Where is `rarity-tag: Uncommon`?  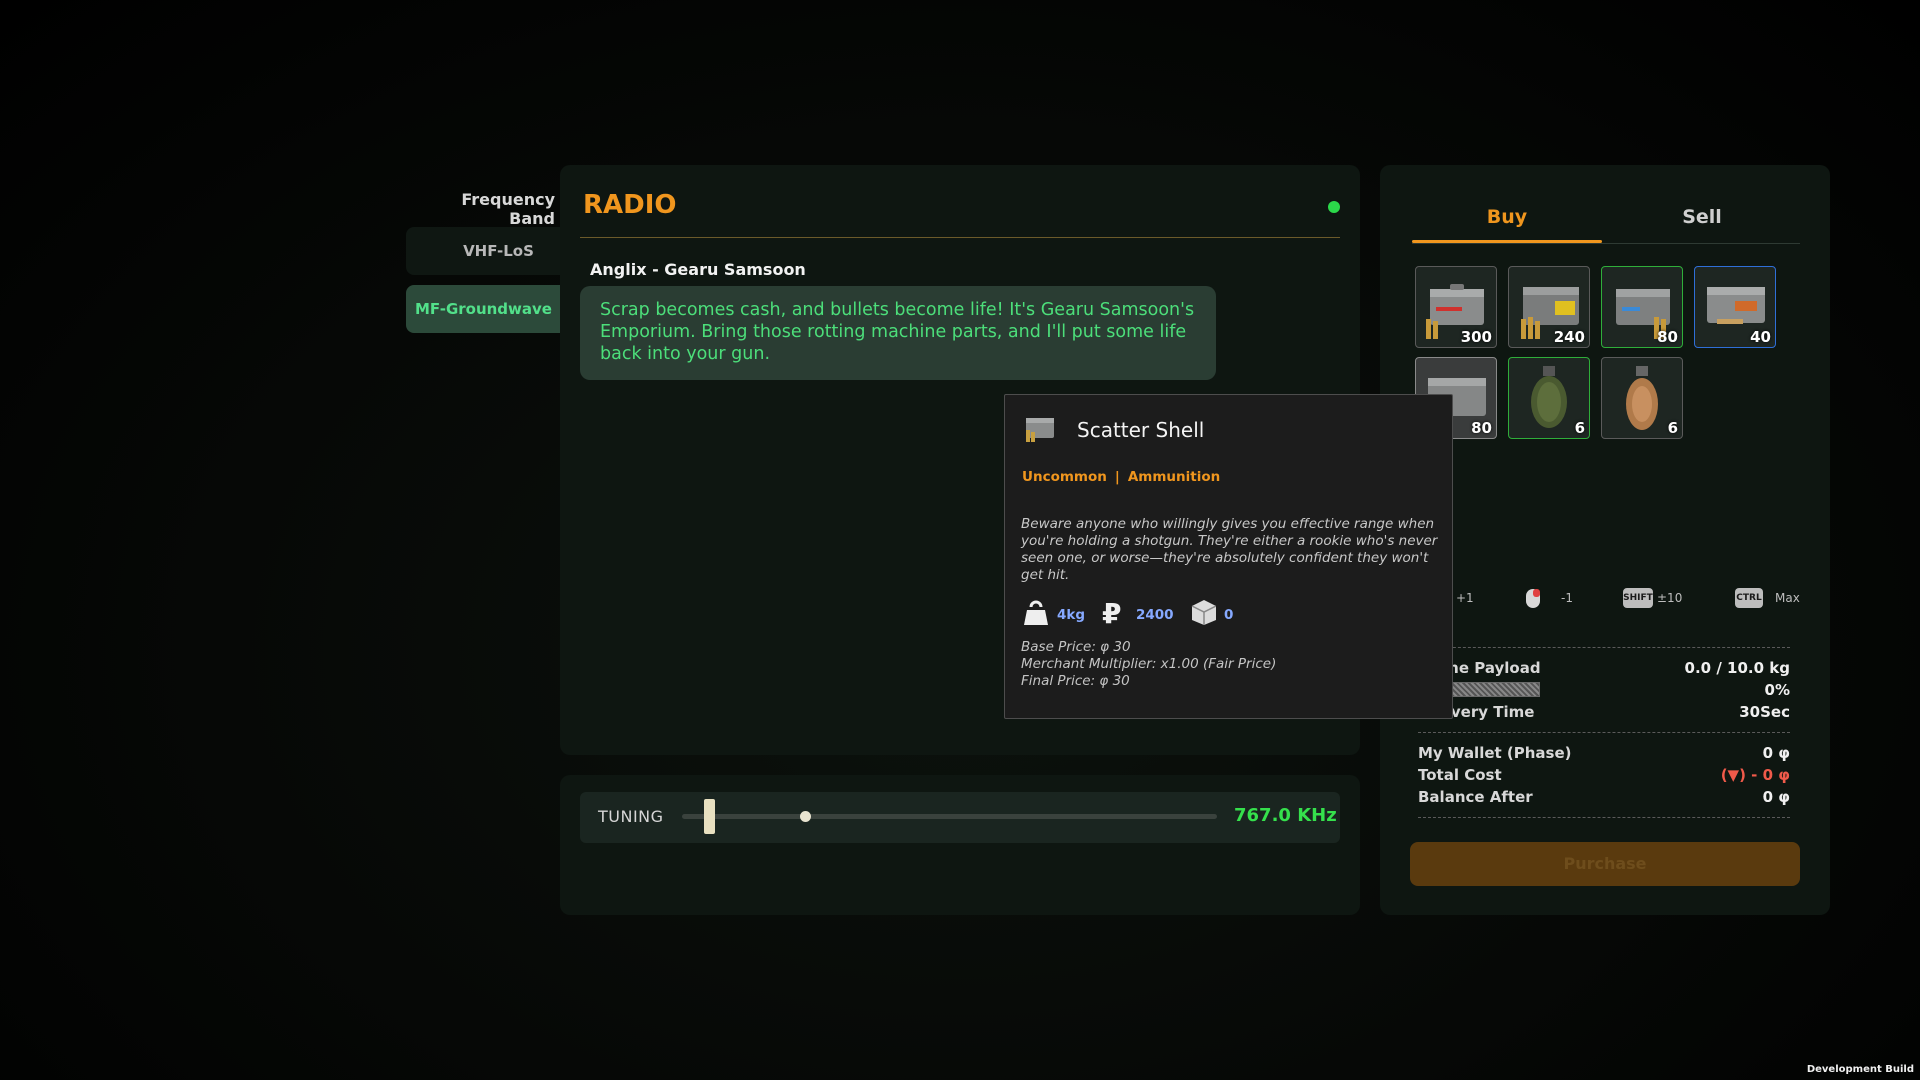
rarity-tag: Uncommon is located at coordinates (1064, 477).